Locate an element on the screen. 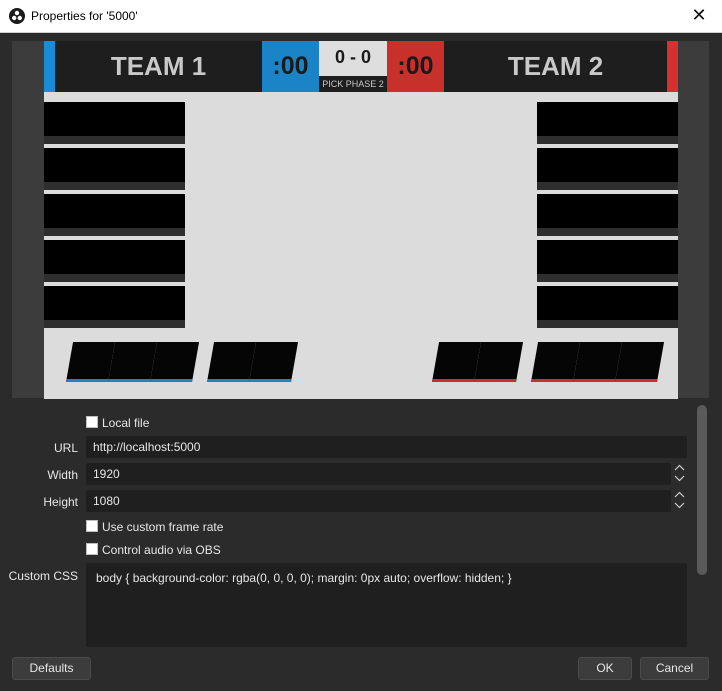 The image size is (722, 691). height-label: Height is located at coordinates (60, 502).